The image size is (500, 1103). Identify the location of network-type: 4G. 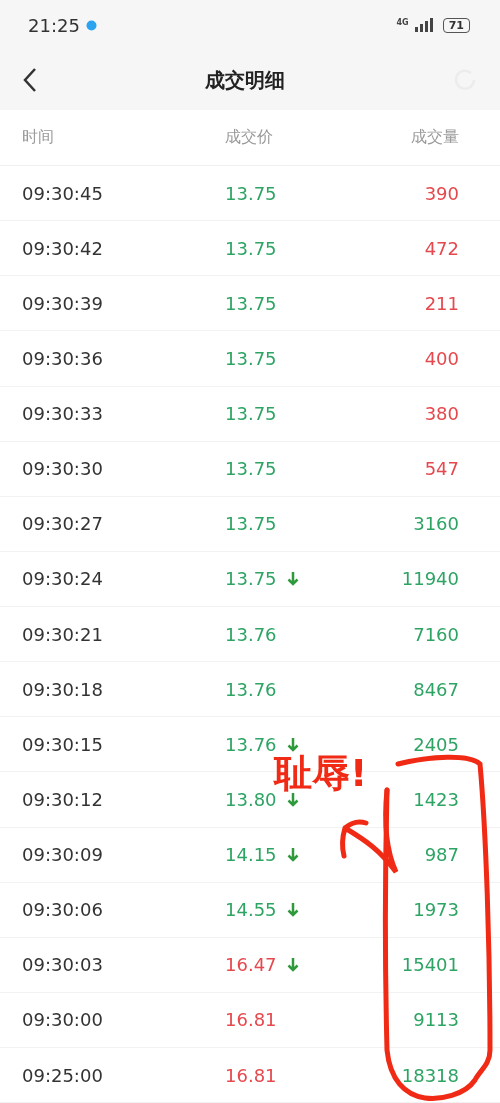
(402, 22).